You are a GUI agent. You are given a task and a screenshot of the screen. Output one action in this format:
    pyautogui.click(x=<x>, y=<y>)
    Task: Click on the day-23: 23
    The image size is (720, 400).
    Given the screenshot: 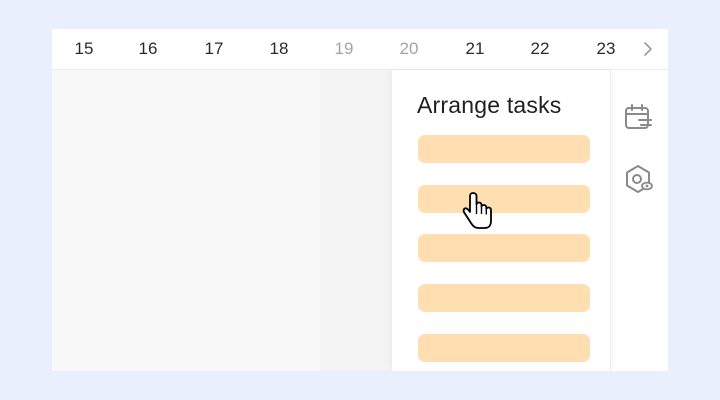 What is the action you would take?
    pyautogui.click(x=606, y=49)
    